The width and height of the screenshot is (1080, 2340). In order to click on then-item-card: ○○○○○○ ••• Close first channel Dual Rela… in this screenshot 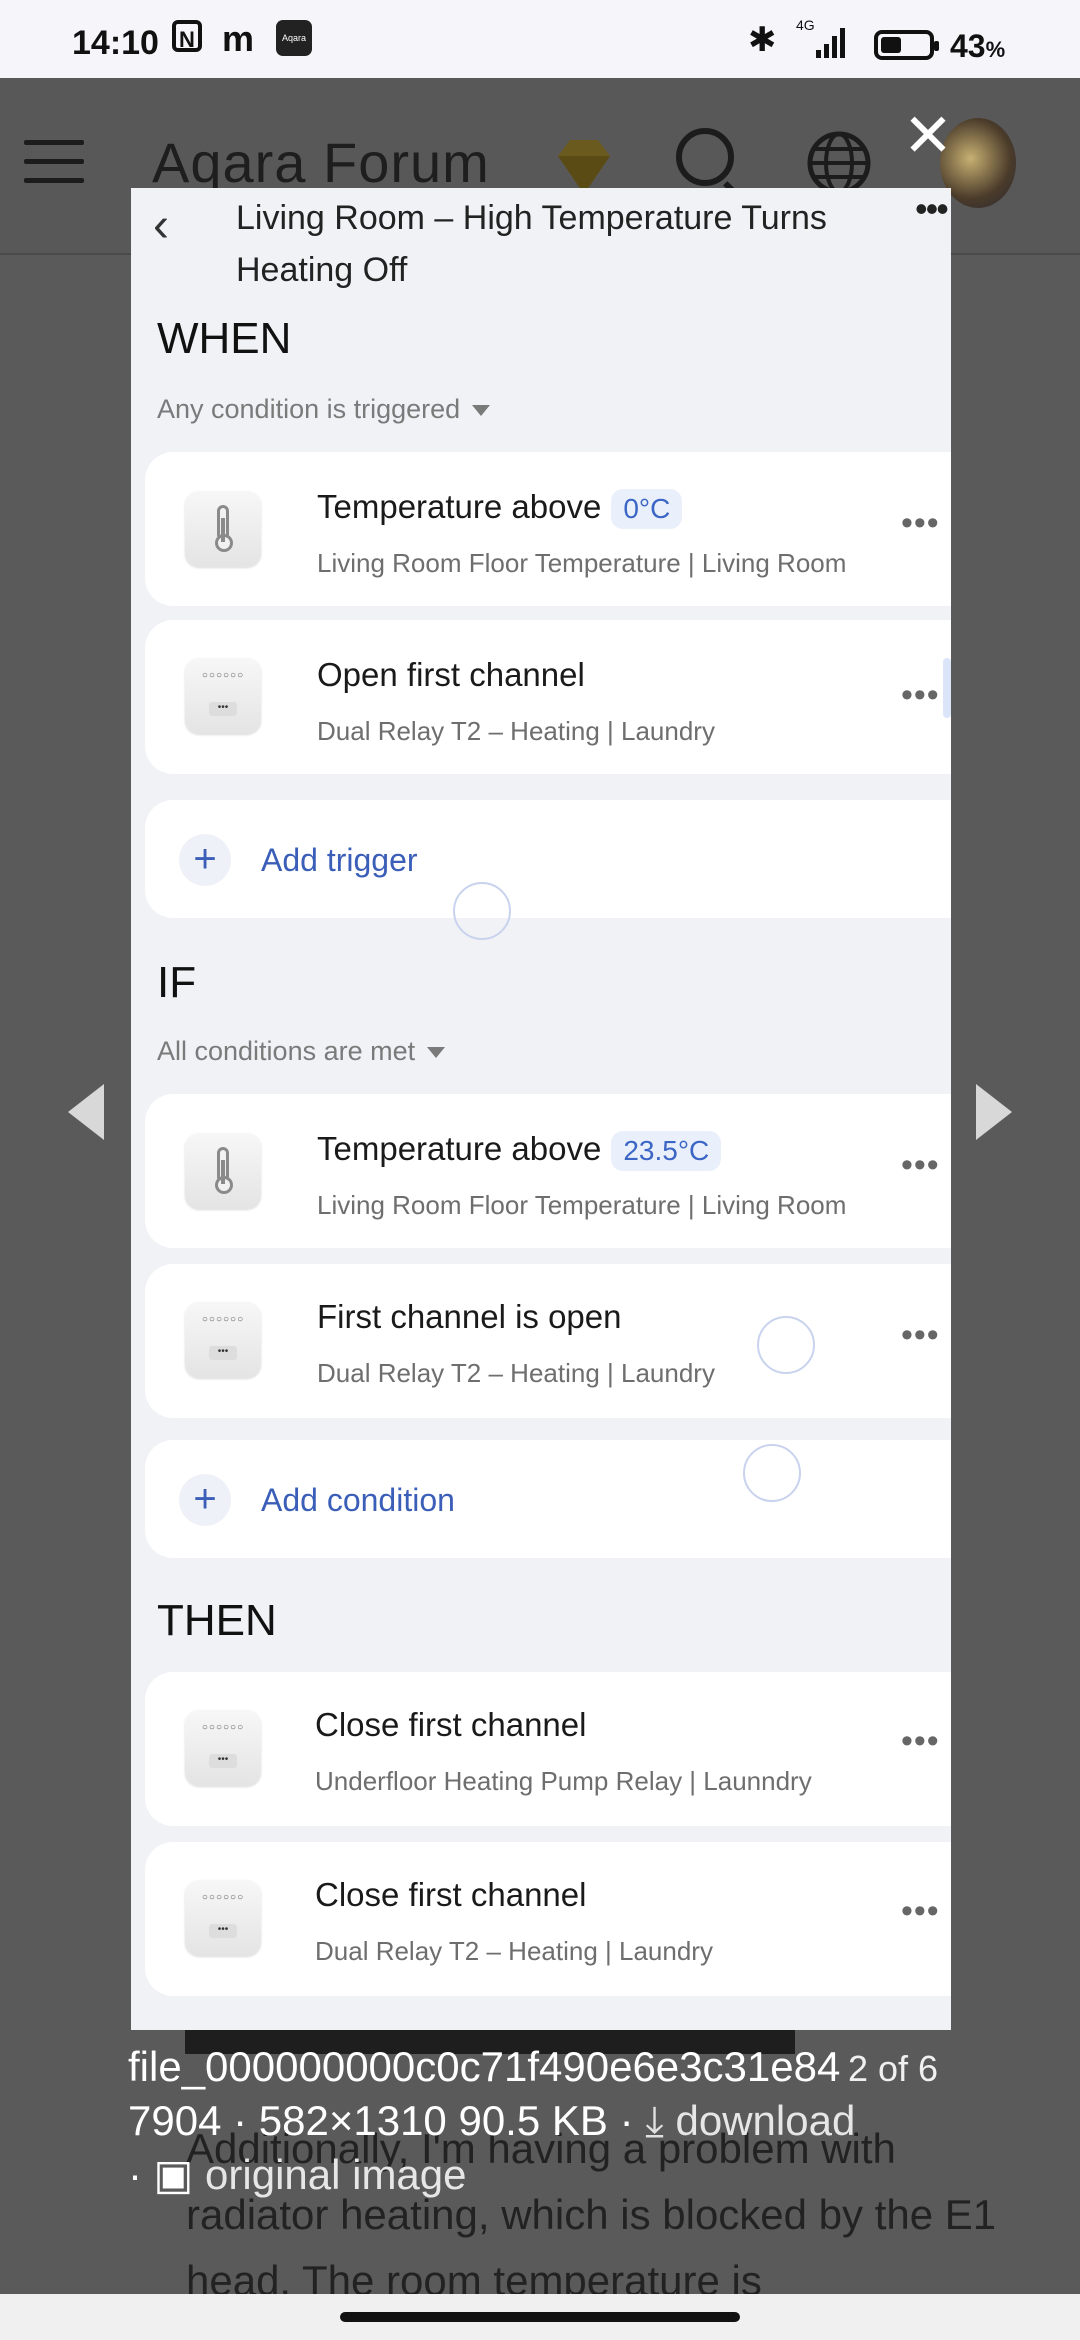, I will do `click(548, 1919)`.